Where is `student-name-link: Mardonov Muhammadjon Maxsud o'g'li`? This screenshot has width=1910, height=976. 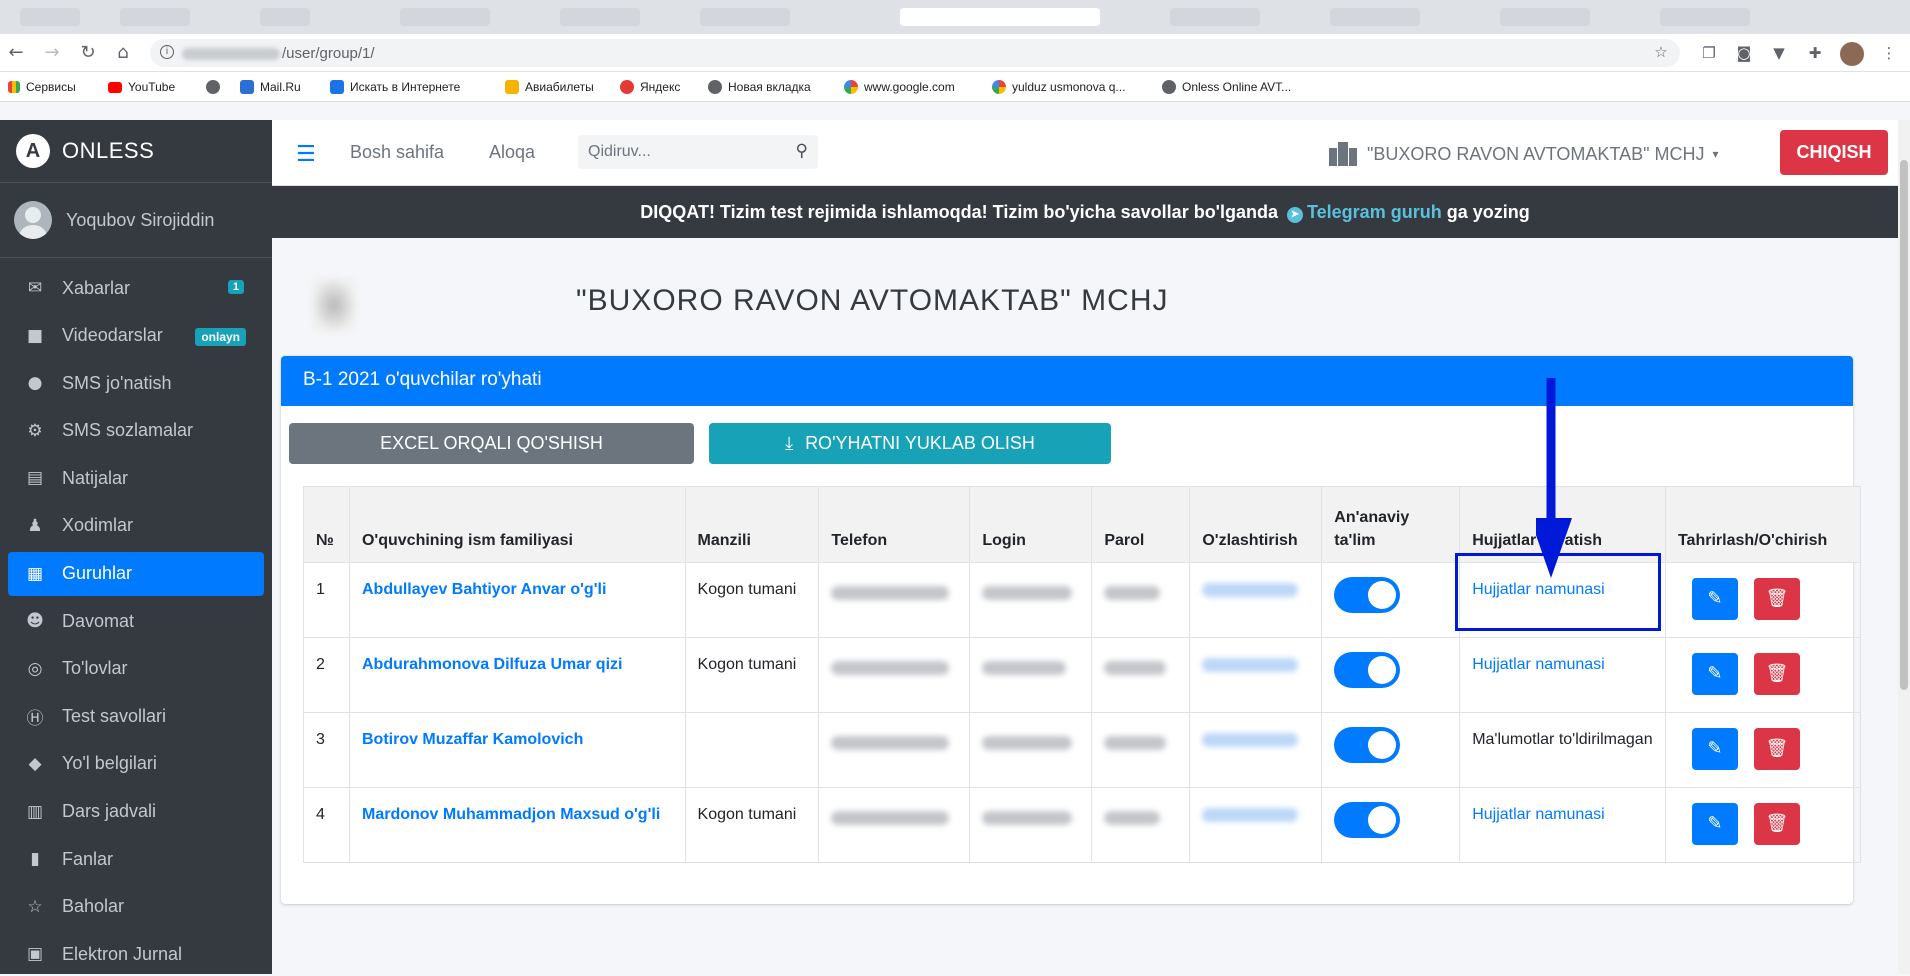 student-name-link: Mardonov Muhammadjon Maxsud o'g'li is located at coordinates (511, 814).